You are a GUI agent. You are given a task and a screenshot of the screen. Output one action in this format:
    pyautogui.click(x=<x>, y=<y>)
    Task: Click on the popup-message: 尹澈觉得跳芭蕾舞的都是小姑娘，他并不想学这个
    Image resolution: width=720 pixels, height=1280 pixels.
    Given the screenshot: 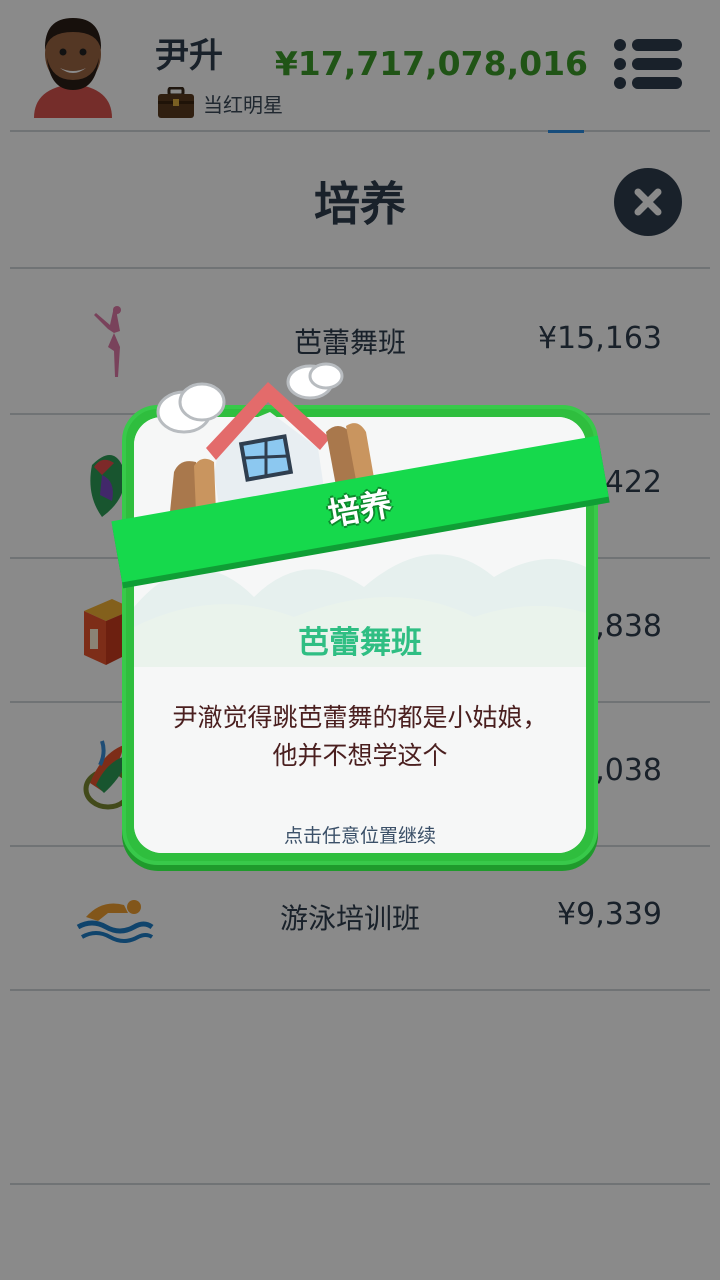 What is the action you would take?
    pyautogui.click(x=360, y=736)
    